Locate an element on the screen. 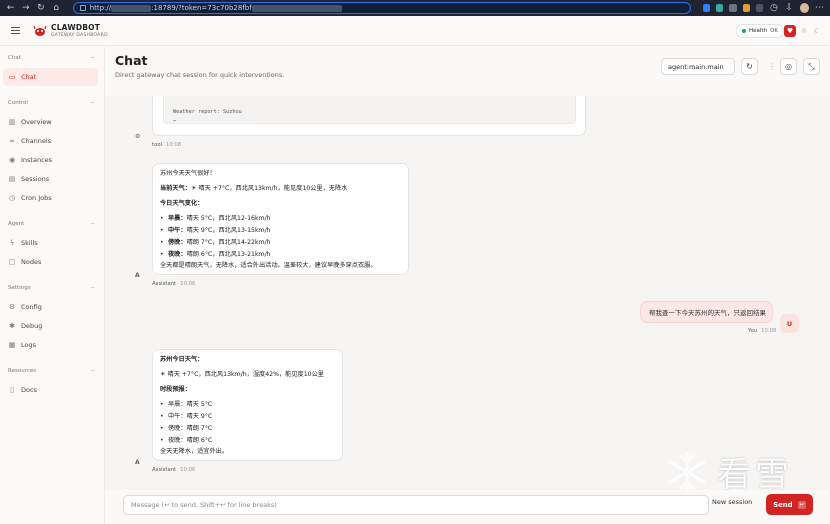 Image resolution: width=830 pixels, height=524 pixels. link-icon: ∞ is located at coordinates (12, 141).